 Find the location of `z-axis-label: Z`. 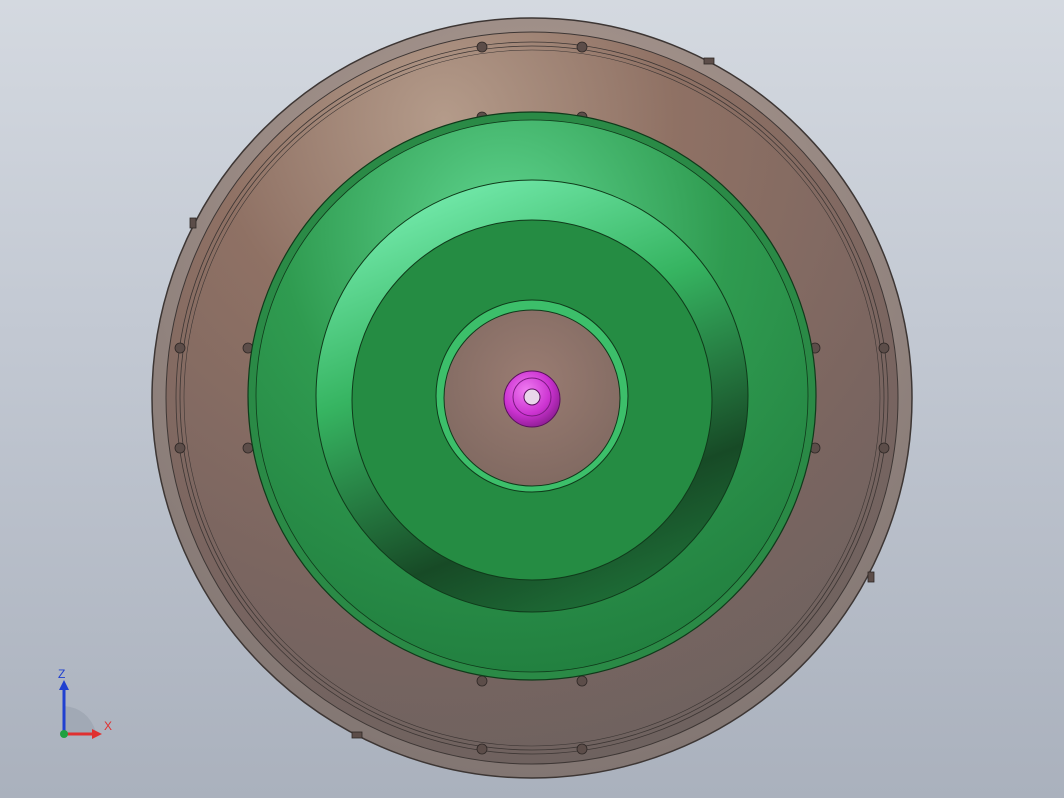

z-axis-label: Z is located at coordinates (61, 674).